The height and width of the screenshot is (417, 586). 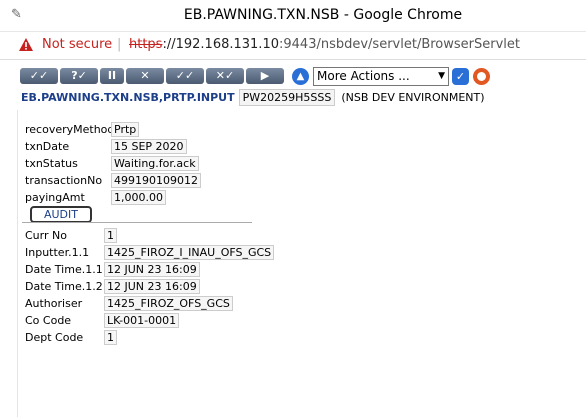 I want to click on audit-row: Date Time.1.1 12 JUN 23 16:09, so click(x=149, y=269).